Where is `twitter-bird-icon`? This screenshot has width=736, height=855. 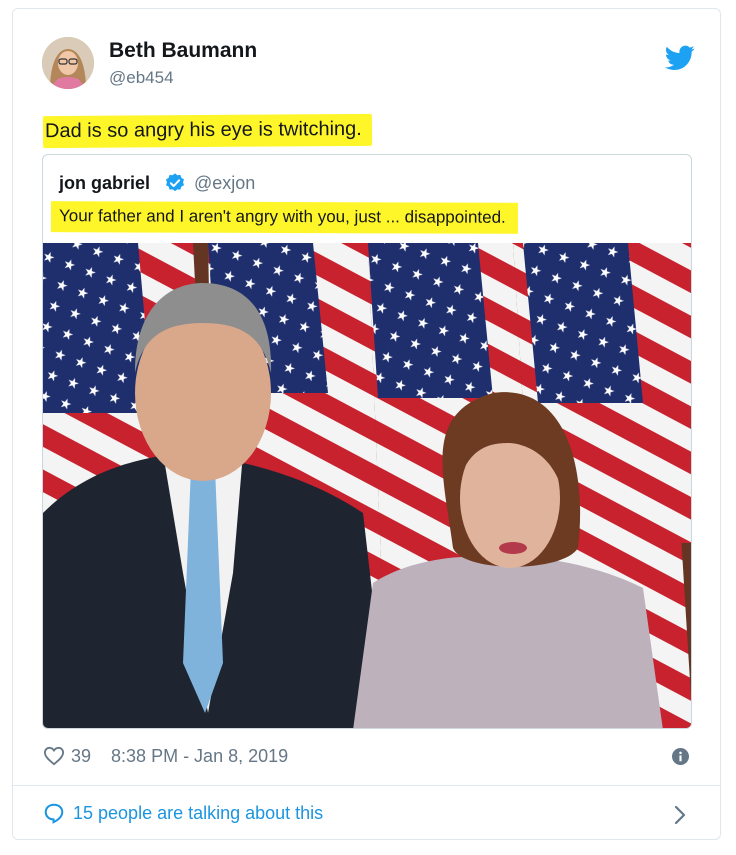 twitter-bird-icon is located at coordinates (680, 58).